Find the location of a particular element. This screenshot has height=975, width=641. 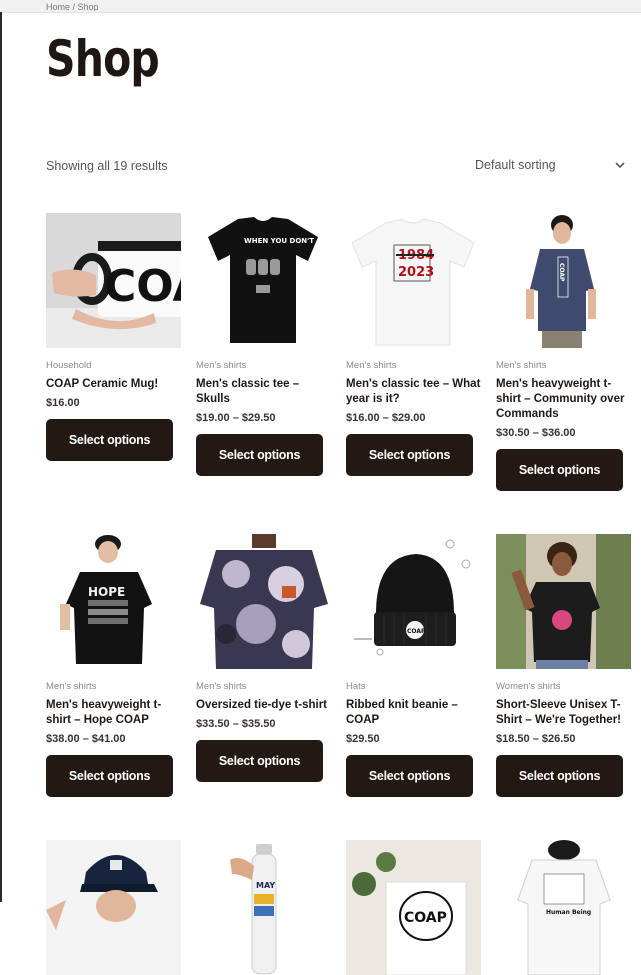

sorting-select: Default sorting is located at coordinates (552, 167).